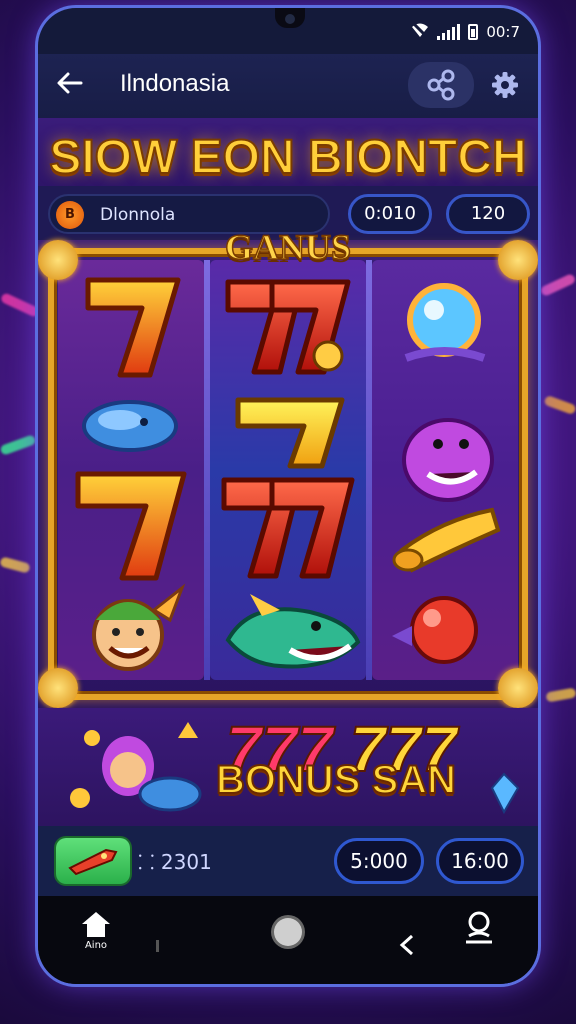  I want to click on share-button, so click(441, 85).